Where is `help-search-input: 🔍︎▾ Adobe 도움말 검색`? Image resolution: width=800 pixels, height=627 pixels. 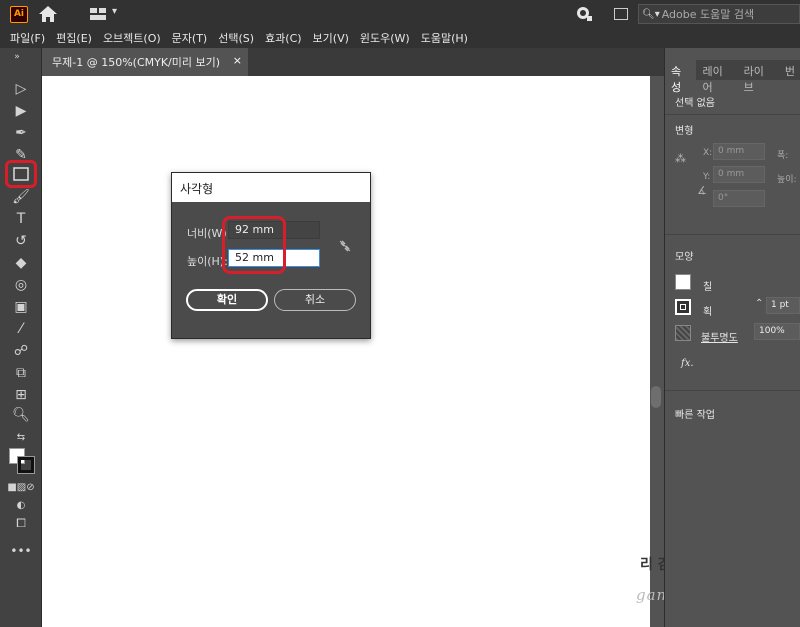
help-search-input: 🔍︎▾ Adobe 도움말 검색 is located at coordinates (719, 14).